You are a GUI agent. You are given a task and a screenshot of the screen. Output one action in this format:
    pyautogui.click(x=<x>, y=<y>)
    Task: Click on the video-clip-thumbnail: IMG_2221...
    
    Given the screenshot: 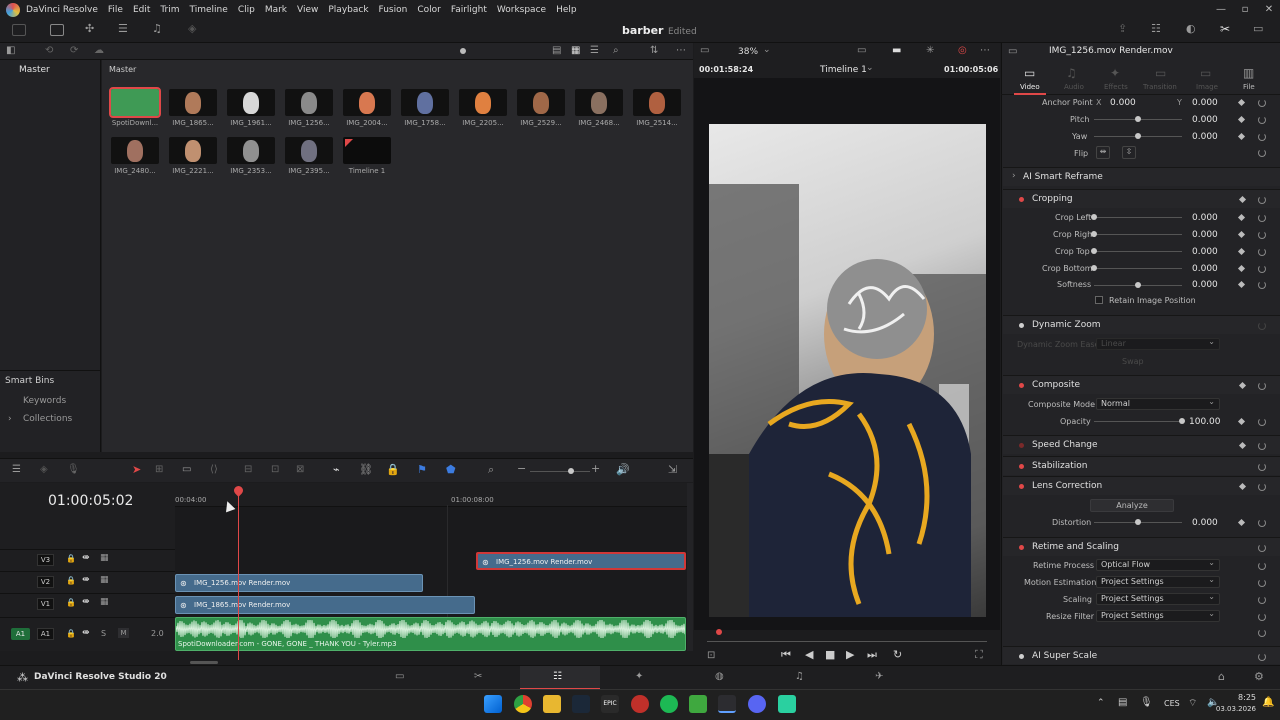 What is the action you would take?
    pyautogui.click(x=193, y=156)
    